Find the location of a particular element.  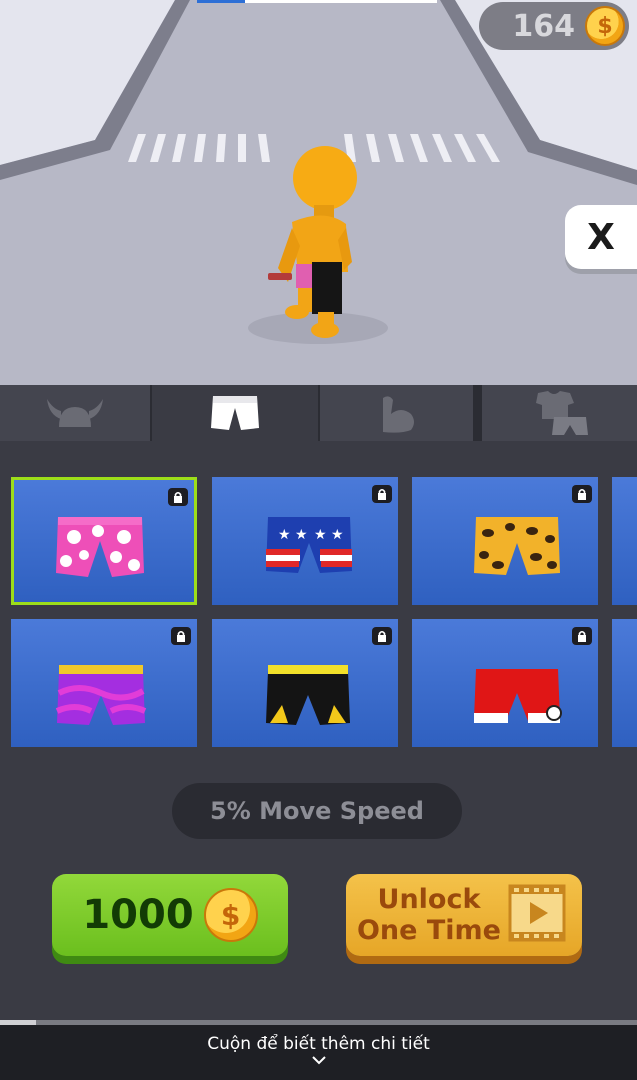

viking-helmet-icon is located at coordinates (75, 413).